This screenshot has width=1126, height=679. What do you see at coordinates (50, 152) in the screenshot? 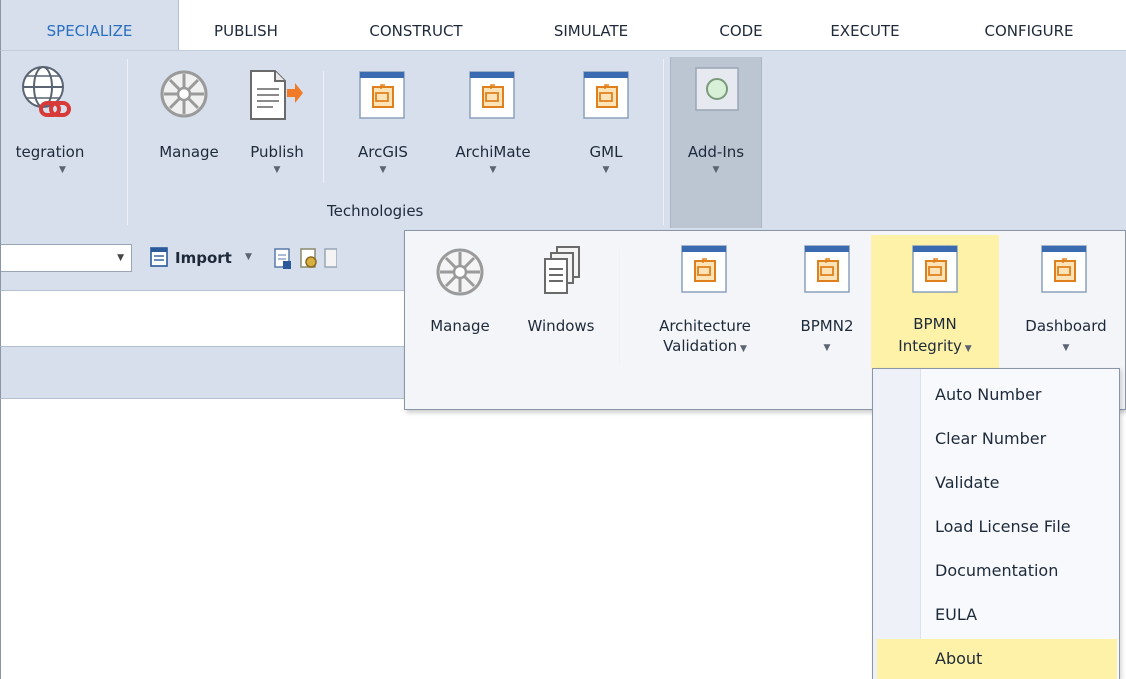
I see `integration-label: tegration` at bounding box center [50, 152].